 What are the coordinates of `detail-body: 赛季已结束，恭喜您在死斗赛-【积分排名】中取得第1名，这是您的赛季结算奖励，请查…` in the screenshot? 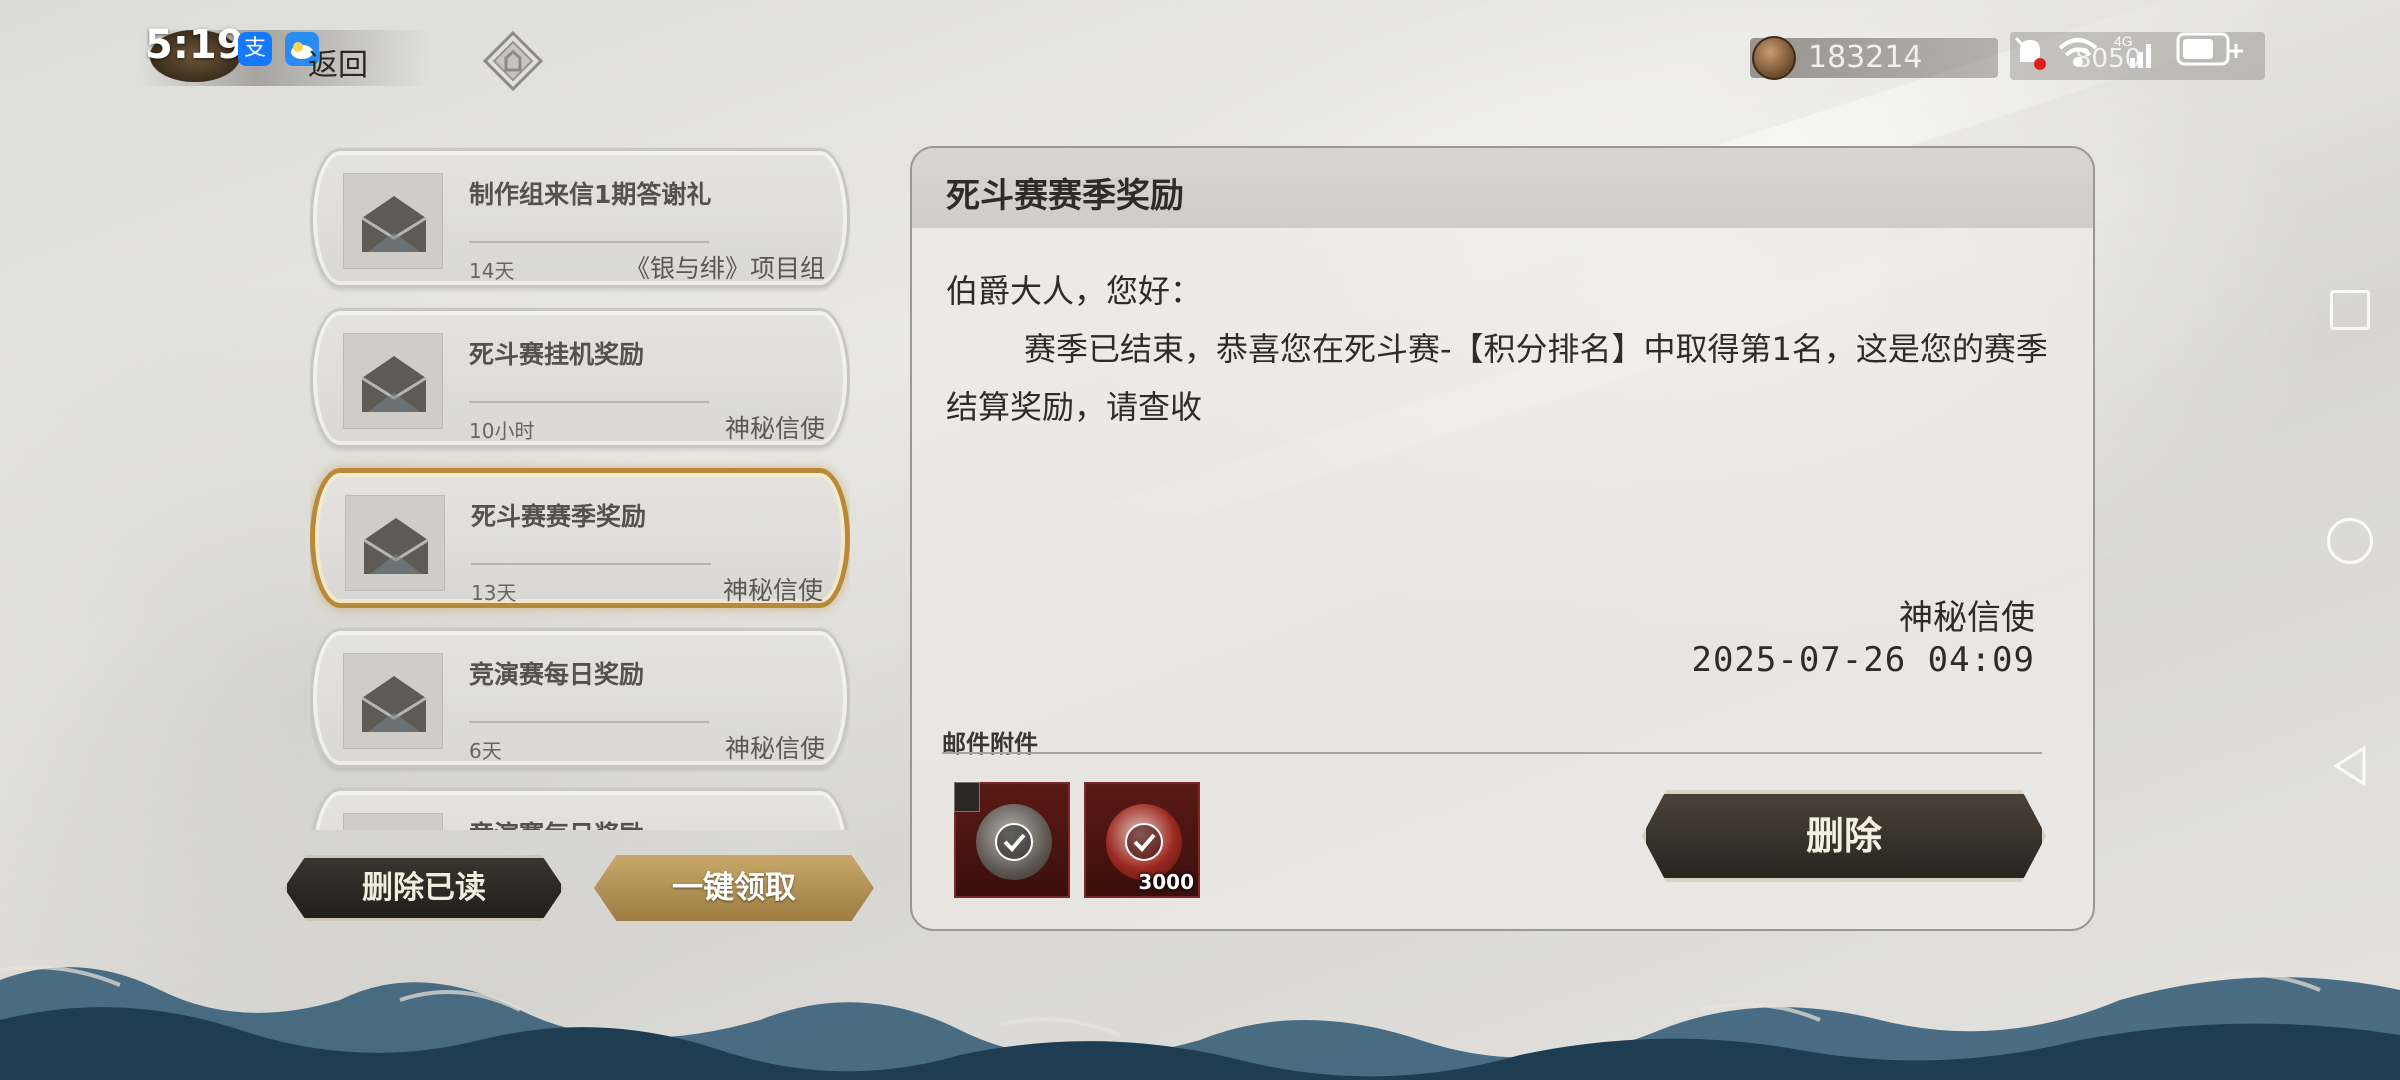 It's located at (1497, 378).